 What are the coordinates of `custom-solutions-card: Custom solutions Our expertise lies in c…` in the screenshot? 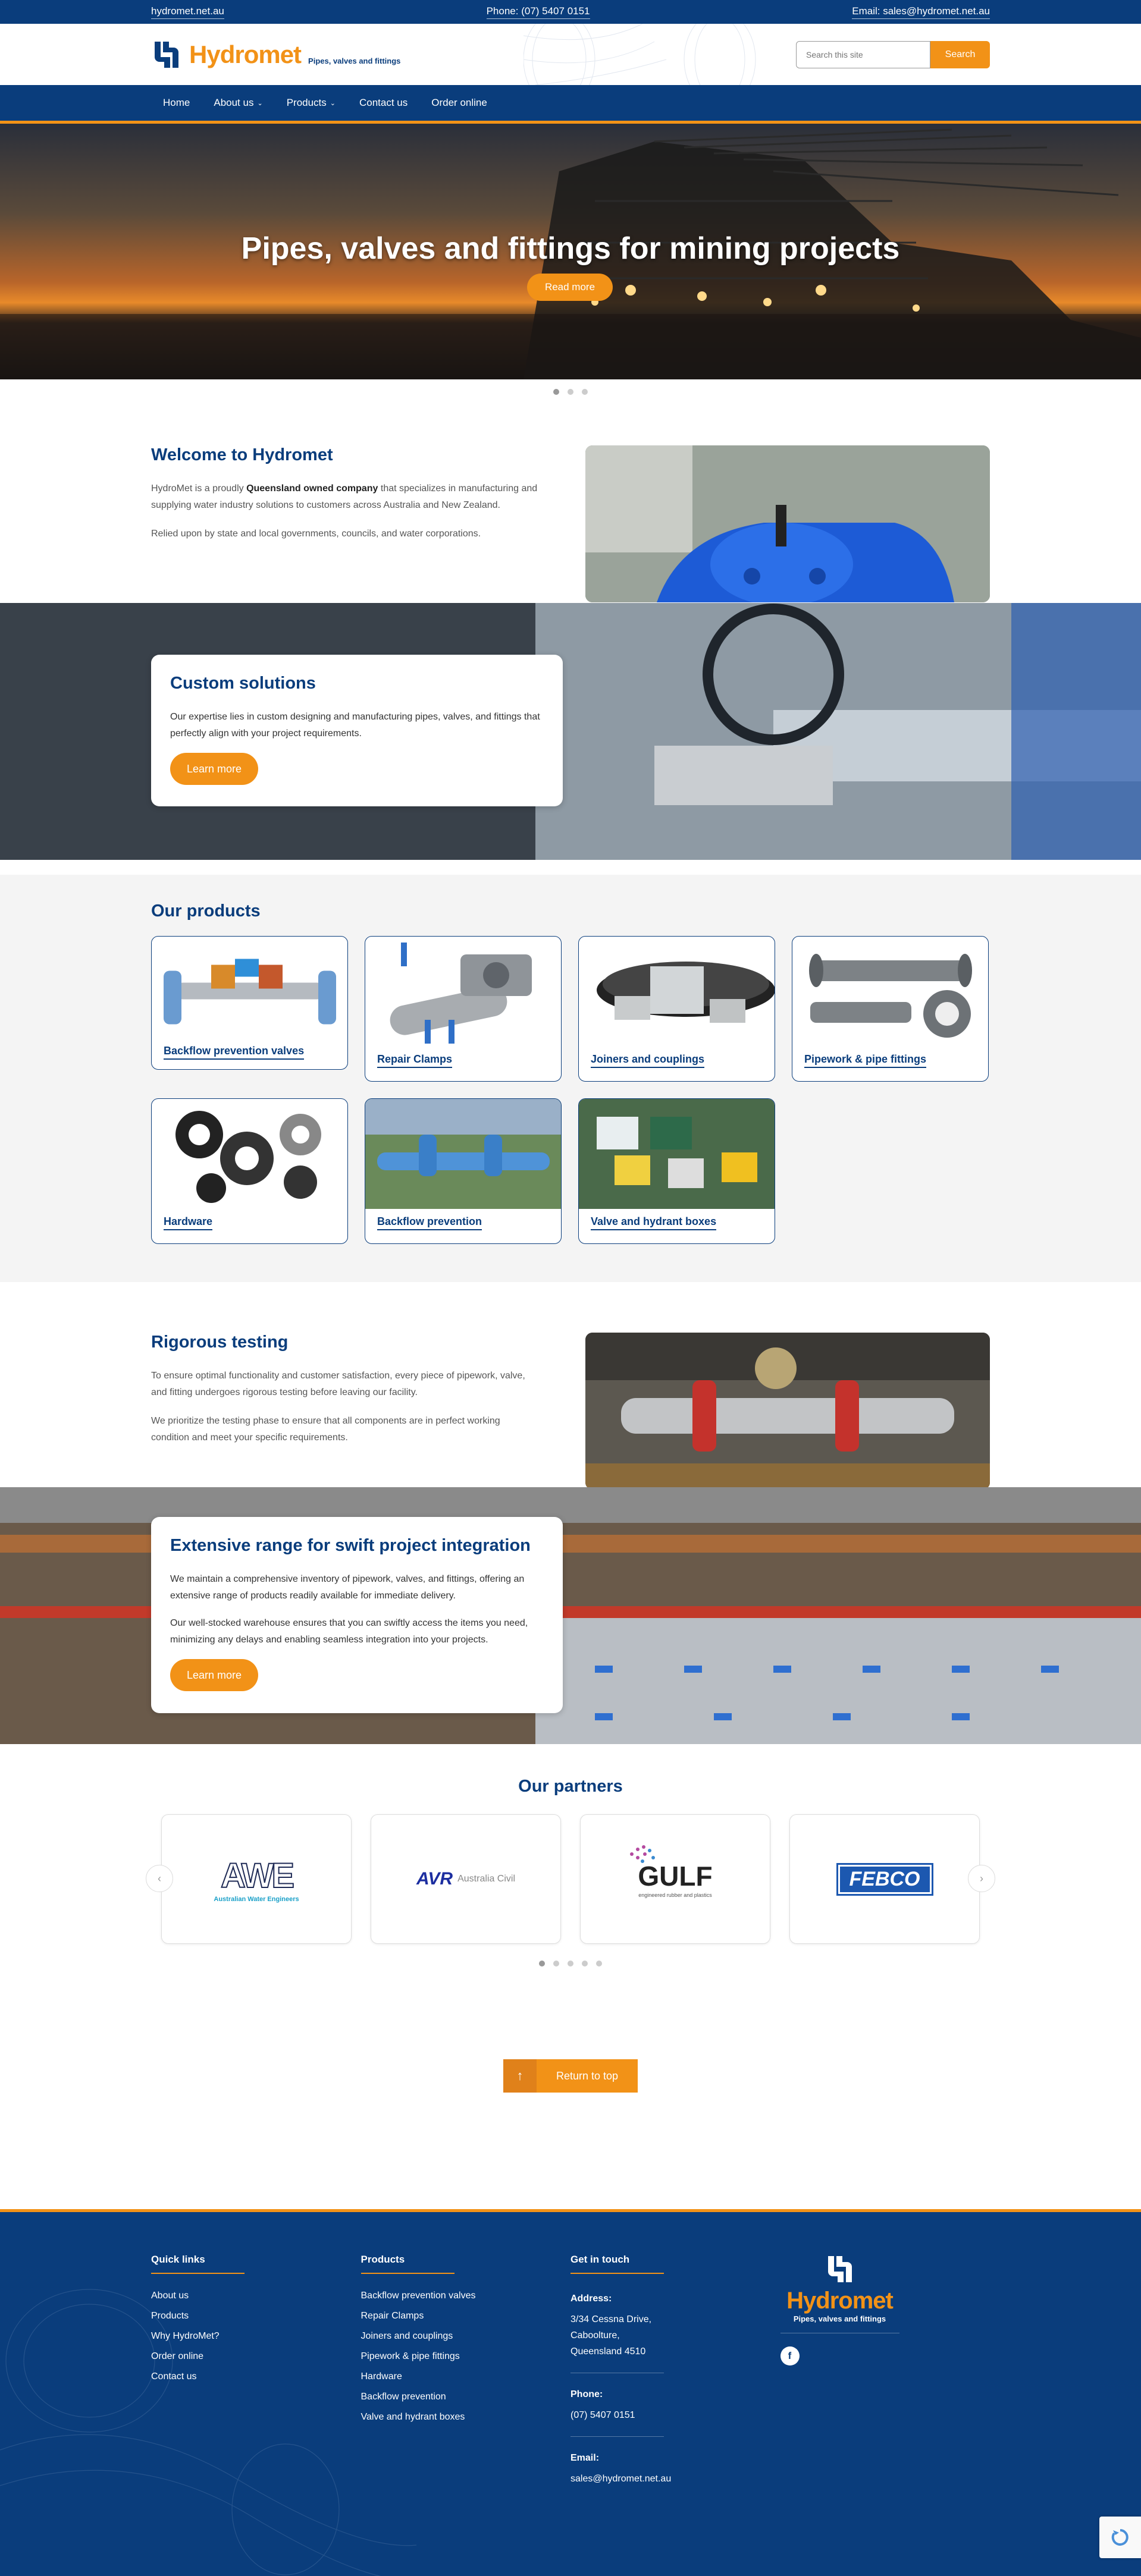 It's located at (357, 730).